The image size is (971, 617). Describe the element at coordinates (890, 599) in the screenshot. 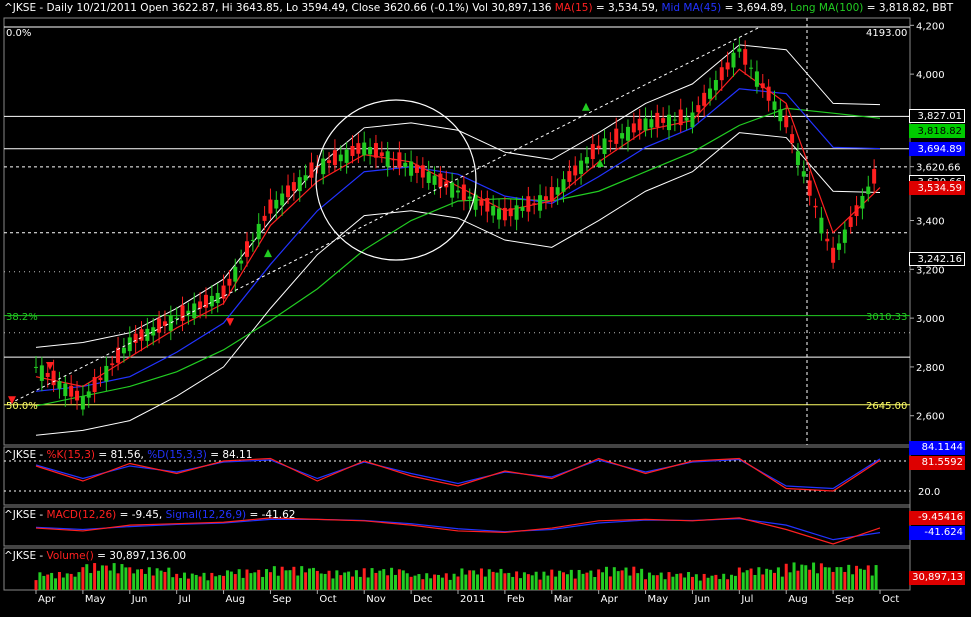

I see `x-tick-label: Oct` at that location.